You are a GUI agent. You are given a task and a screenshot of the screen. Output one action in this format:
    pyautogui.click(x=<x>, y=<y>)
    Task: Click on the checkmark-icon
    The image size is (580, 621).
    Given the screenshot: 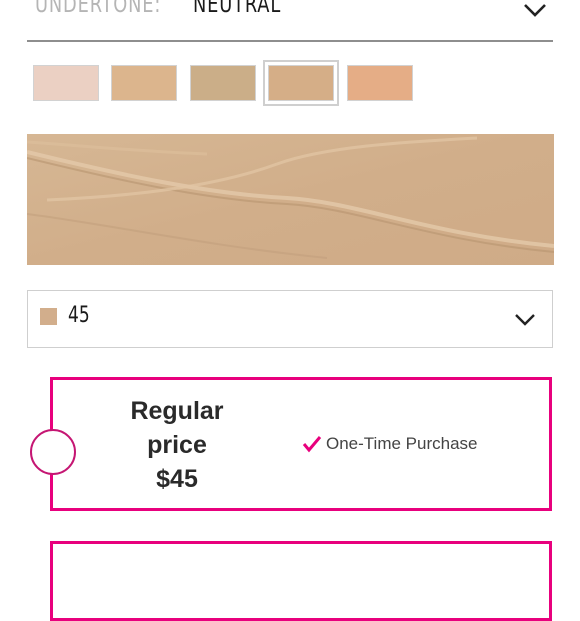 What is the action you would take?
    pyautogui.click(x=312, y=444)
    